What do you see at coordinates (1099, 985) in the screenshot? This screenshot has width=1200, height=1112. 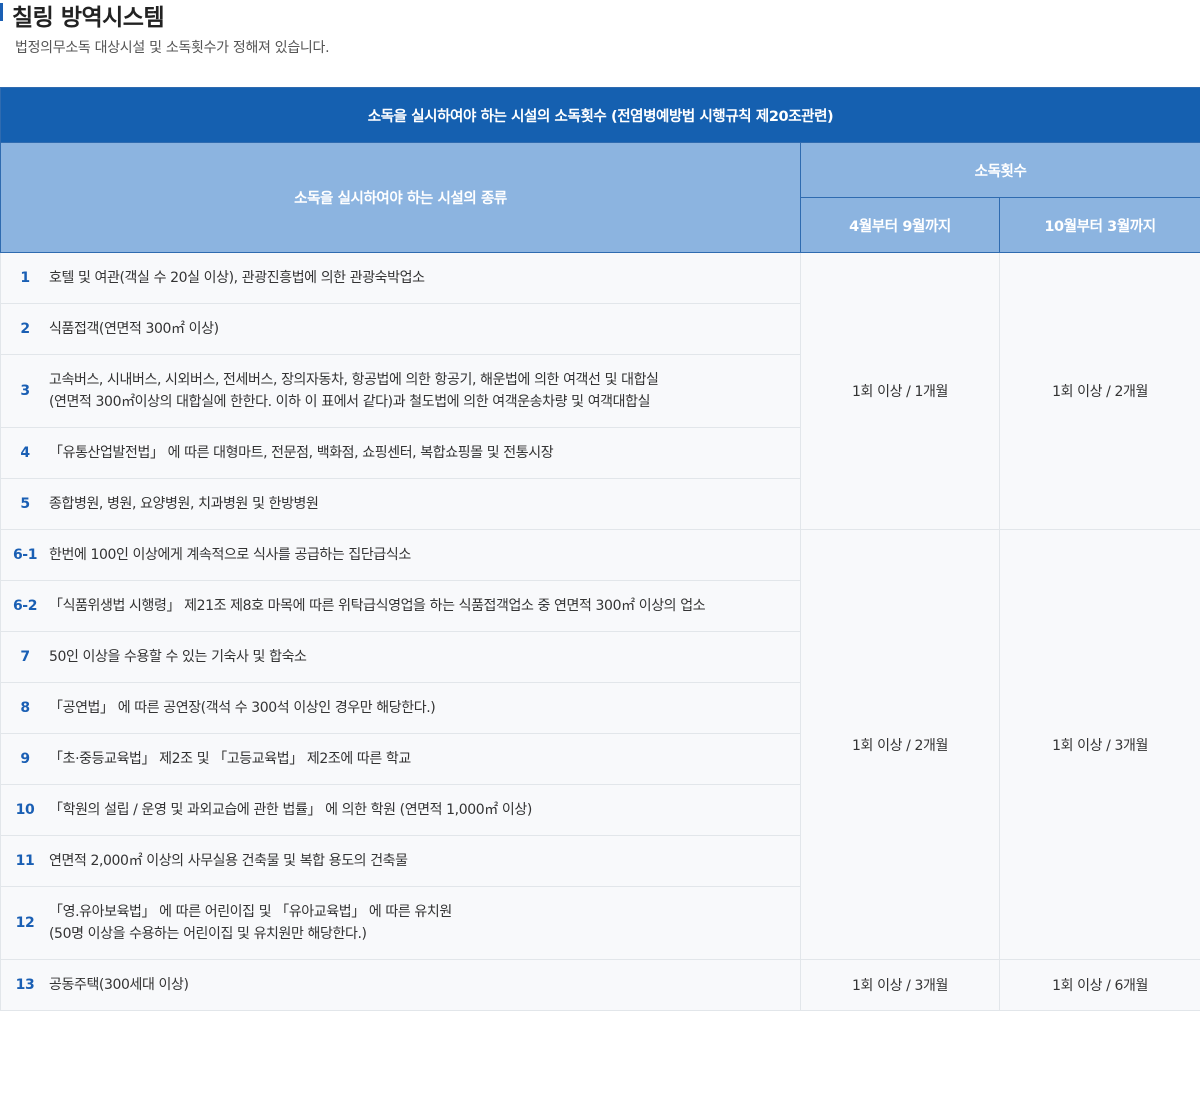 I see `winter-frequency: 1회 이상 / 6개월` at bounding box center [1099, 985].